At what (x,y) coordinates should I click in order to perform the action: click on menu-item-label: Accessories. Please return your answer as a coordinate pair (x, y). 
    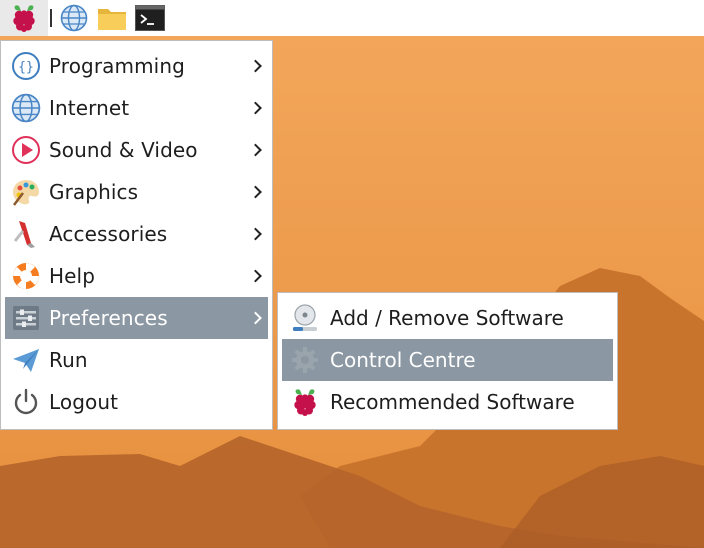
    Looking at the image, I should click on (108, 234).